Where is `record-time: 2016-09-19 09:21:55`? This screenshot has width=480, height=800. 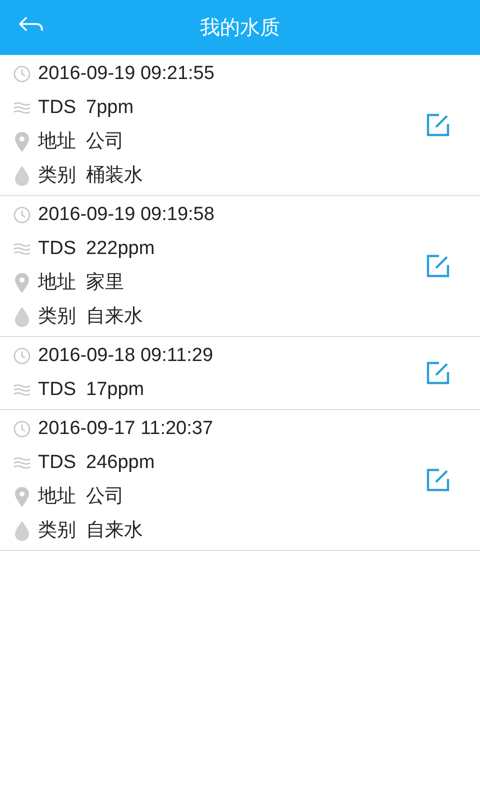 record-time: 2016-09-19 09:21:55 is located at coordinates (126, 74).